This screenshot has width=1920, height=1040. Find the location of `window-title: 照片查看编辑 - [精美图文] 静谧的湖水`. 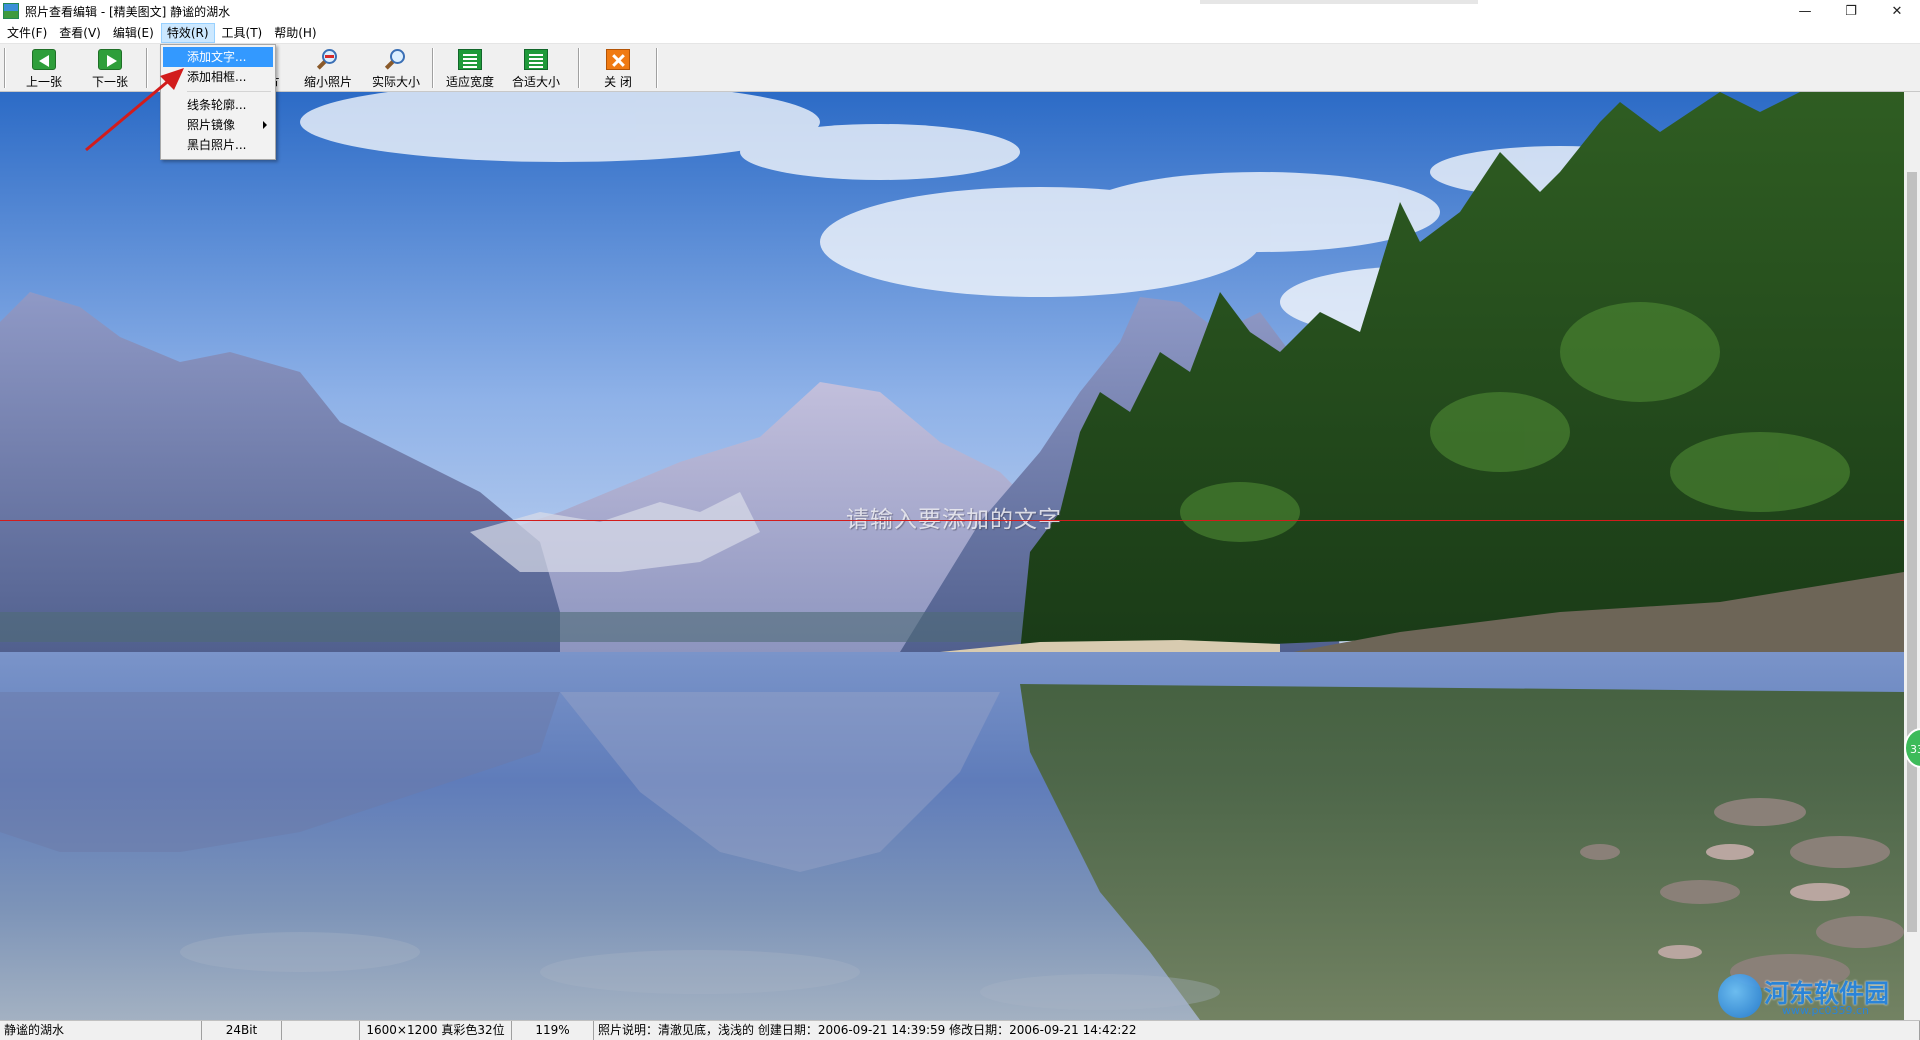

window-title: 照片查看编辑 - [精美图文] 静谧的湖水 is located at coordinates (128, 11).